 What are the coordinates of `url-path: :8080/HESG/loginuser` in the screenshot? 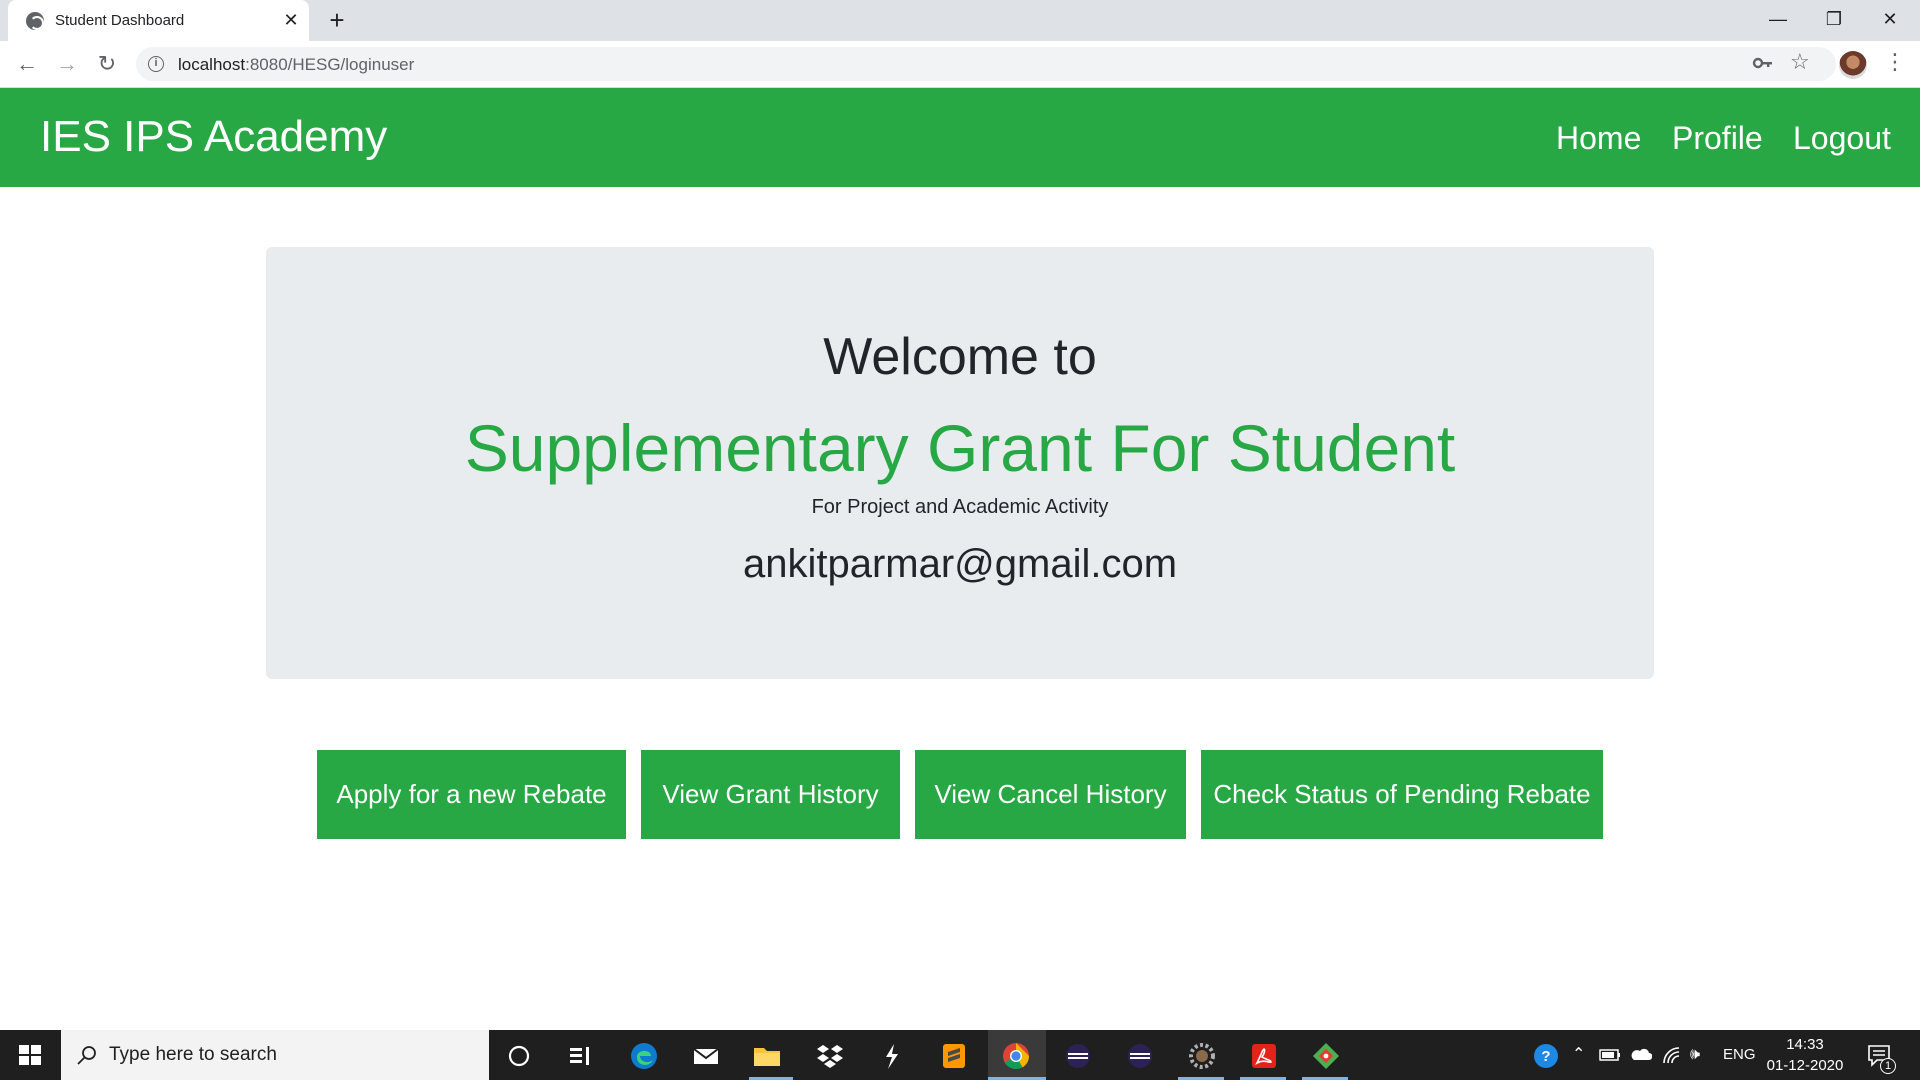 It's located at (330, 64).